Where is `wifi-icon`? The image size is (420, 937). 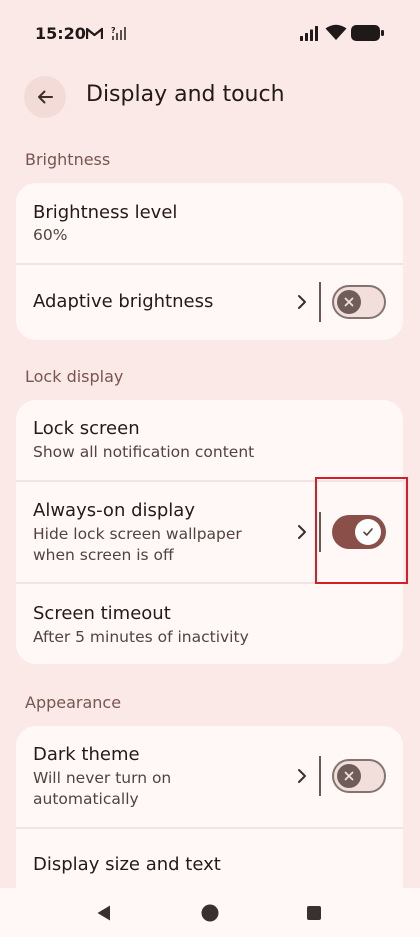 wifi-icon is located at coordinates (336, 32).